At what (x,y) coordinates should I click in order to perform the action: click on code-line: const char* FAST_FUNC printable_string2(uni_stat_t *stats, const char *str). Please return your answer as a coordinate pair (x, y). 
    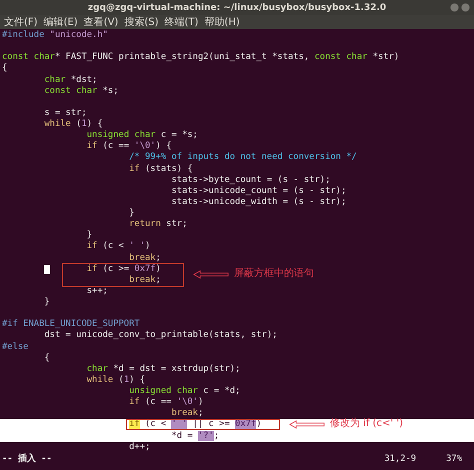
    Looking at the image, I should click on (201, 57).